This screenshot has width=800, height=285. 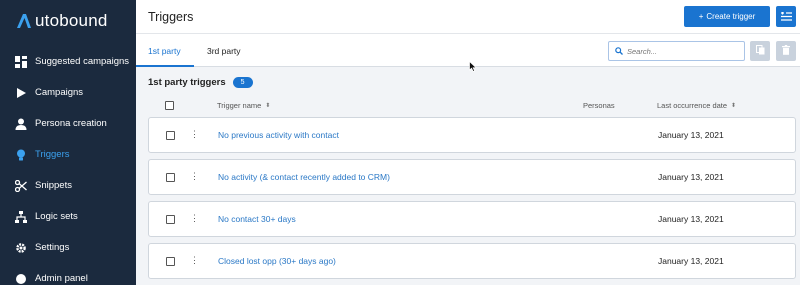 What do you see at coordinates (472, 219) in the screenshot?
I see `table-row: ⋮ No contact 30+ days January 13, 2021` at bounding box center [472, 219].